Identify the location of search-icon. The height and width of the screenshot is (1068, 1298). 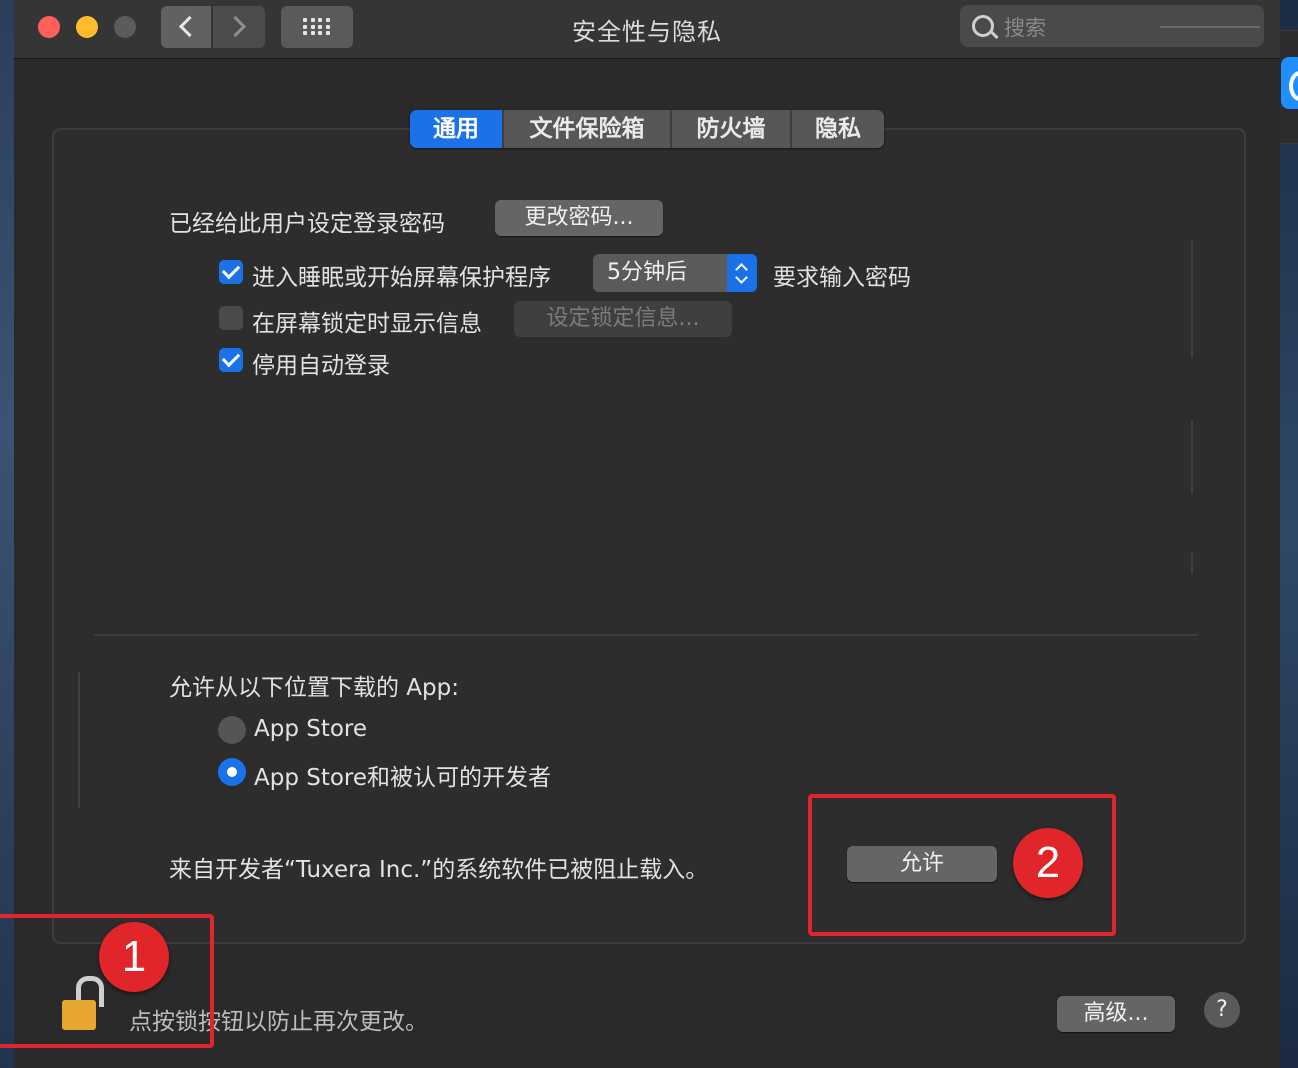
(983, 26).